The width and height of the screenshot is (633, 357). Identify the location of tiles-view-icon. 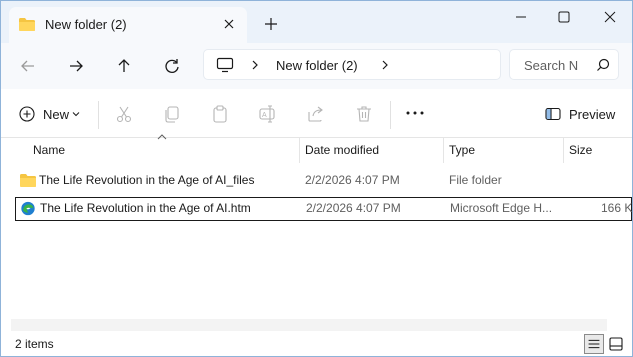
(616, 344).